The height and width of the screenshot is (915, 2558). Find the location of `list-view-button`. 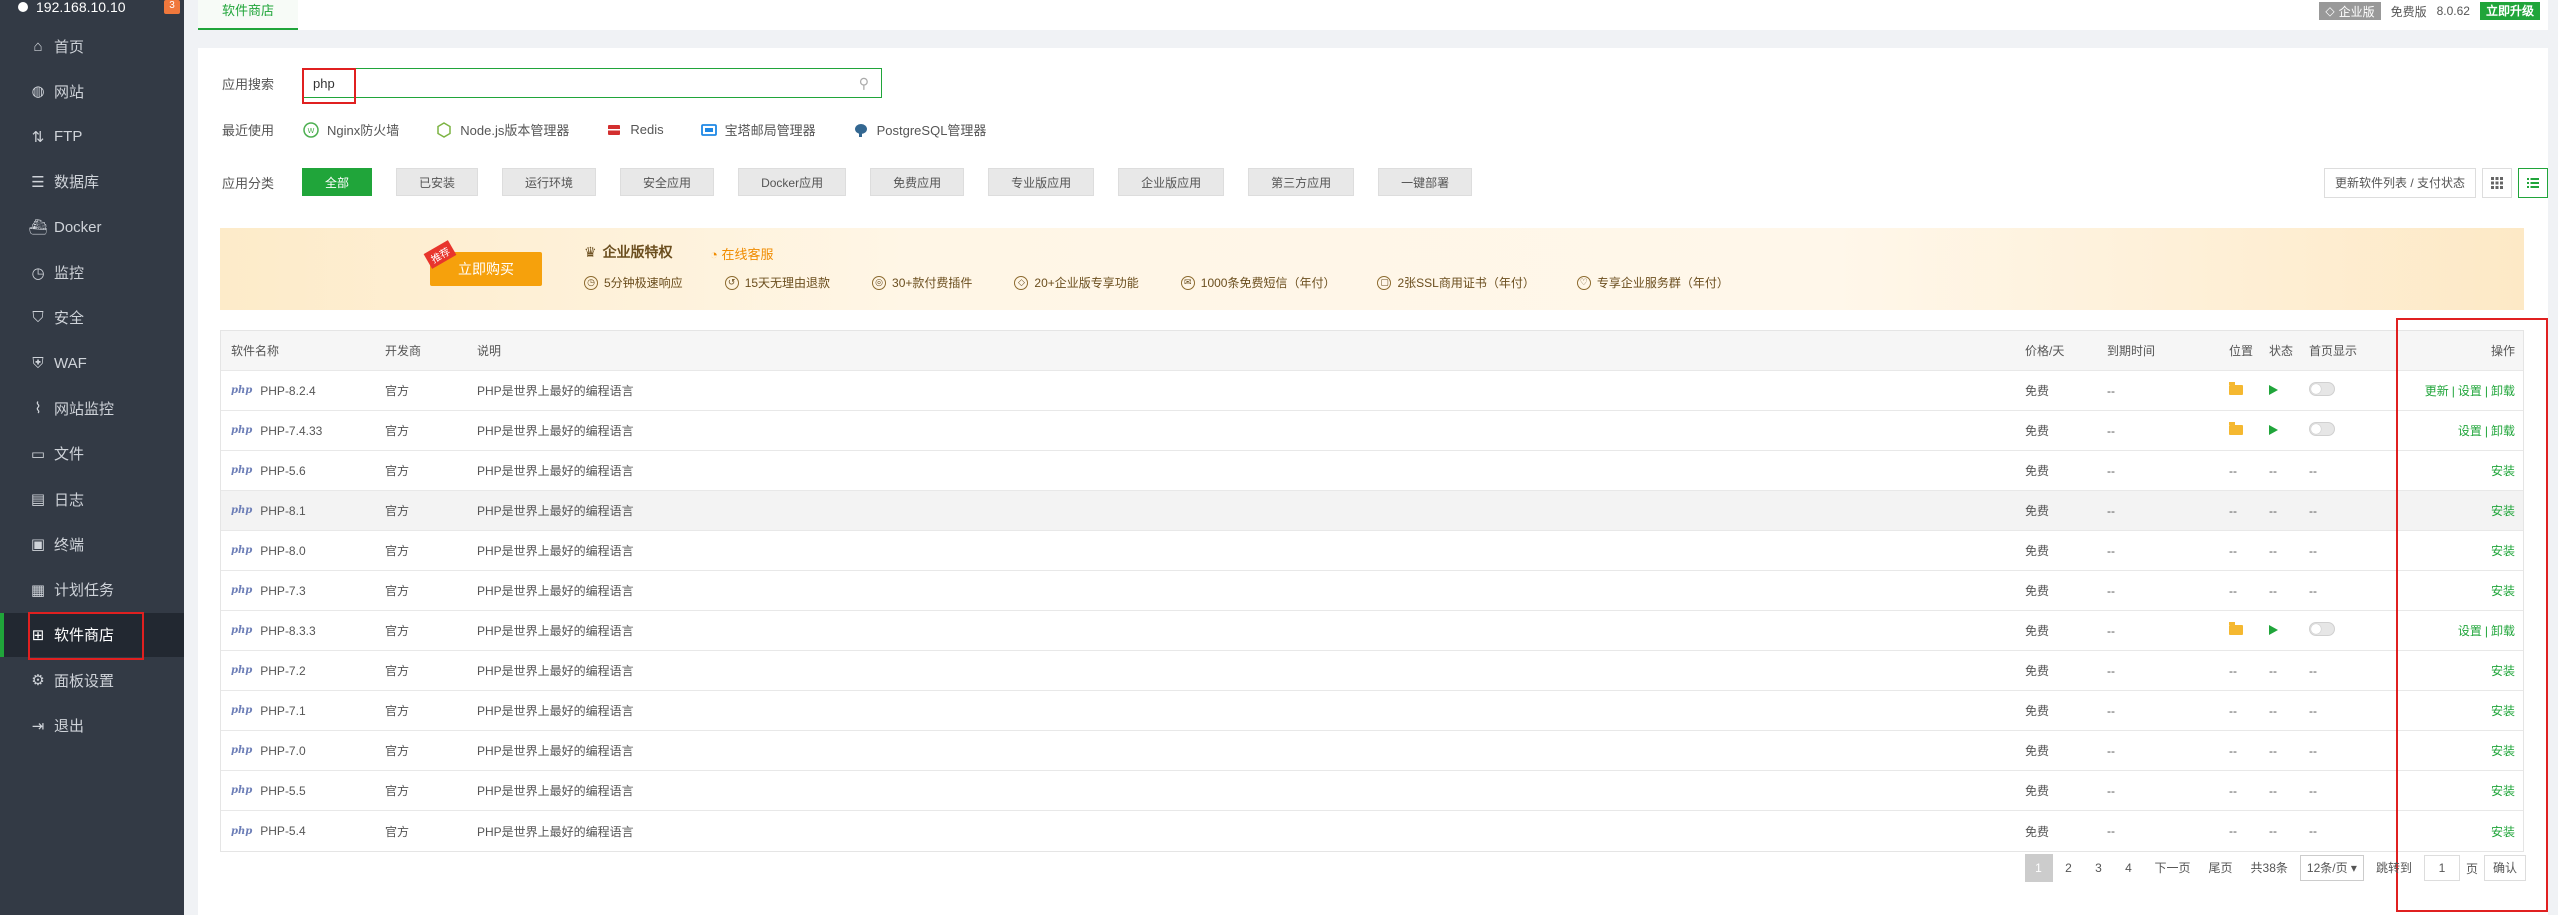

list-view-button is located at coordinates (2533, 183).